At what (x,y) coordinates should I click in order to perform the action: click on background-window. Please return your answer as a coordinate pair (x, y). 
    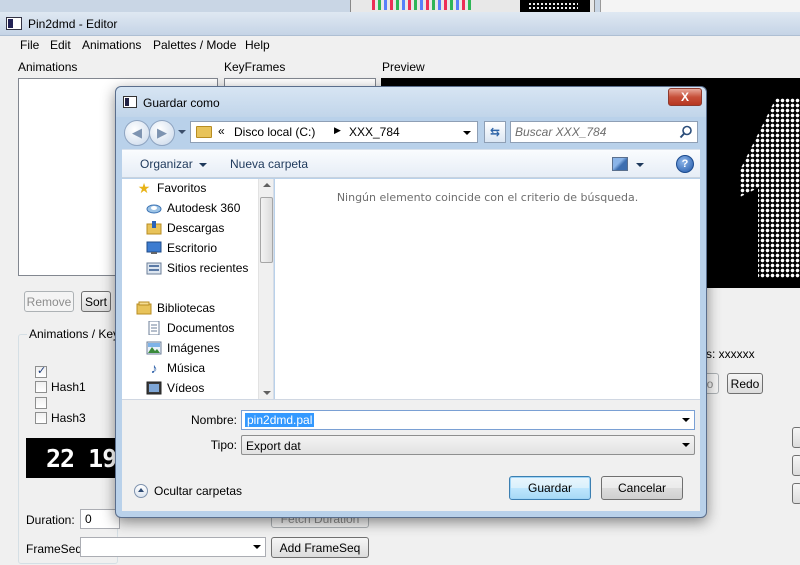
    Looking at the image, I should click on (700, 6).